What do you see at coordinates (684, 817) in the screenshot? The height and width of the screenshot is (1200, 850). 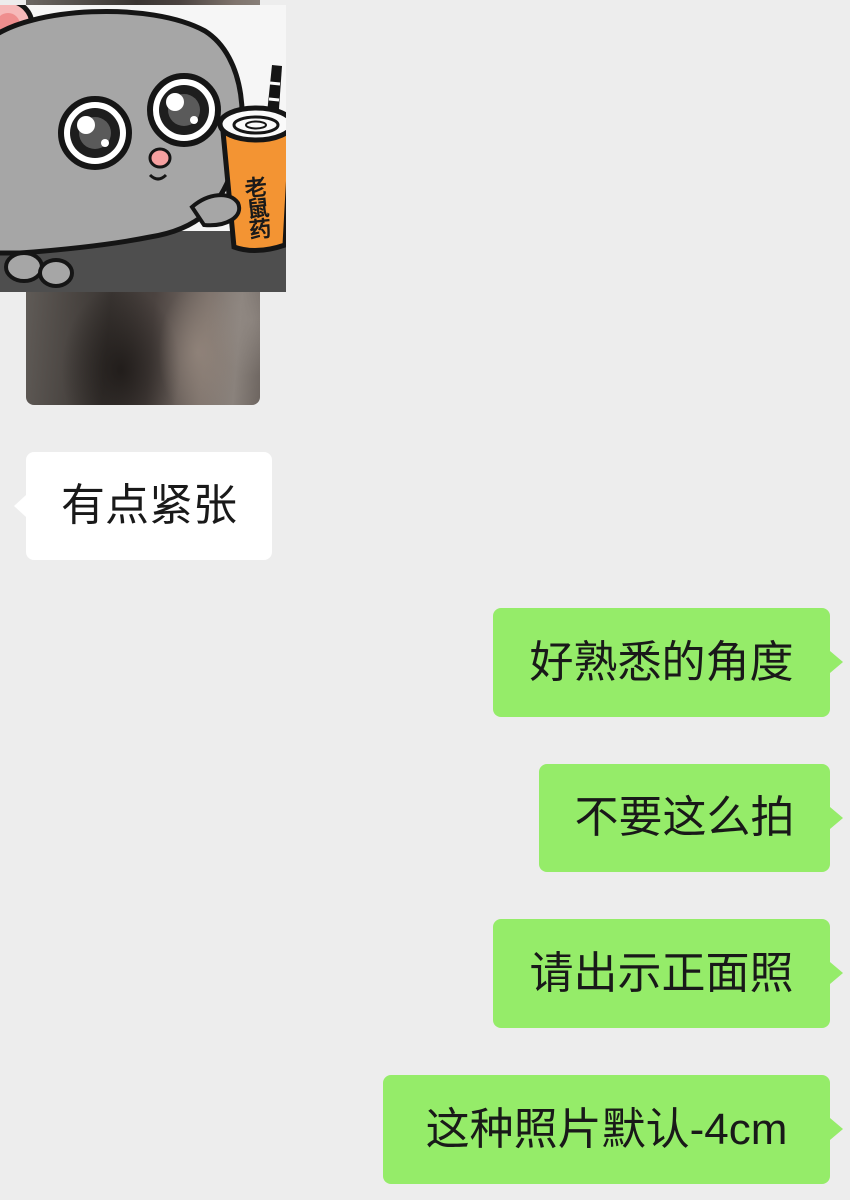 I see `message-text: 不要这么拍` at bounding box center [684, 817].